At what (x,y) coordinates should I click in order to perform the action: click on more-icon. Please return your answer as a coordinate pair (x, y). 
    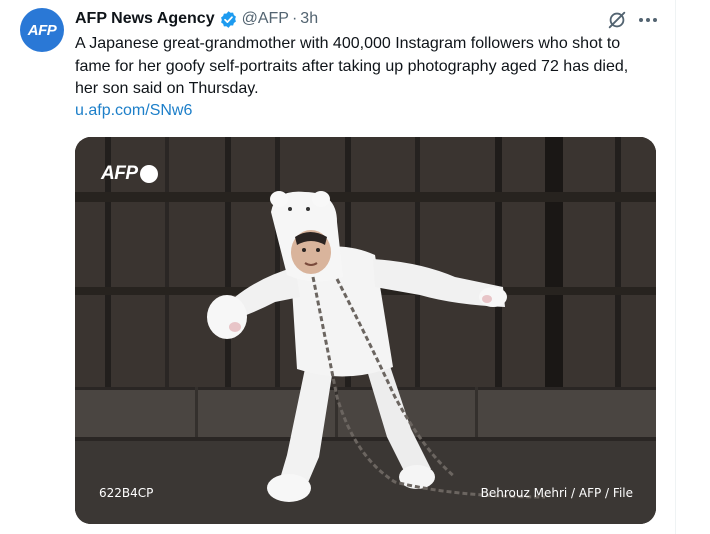
    Looking at the image, I should click on (648, 20).